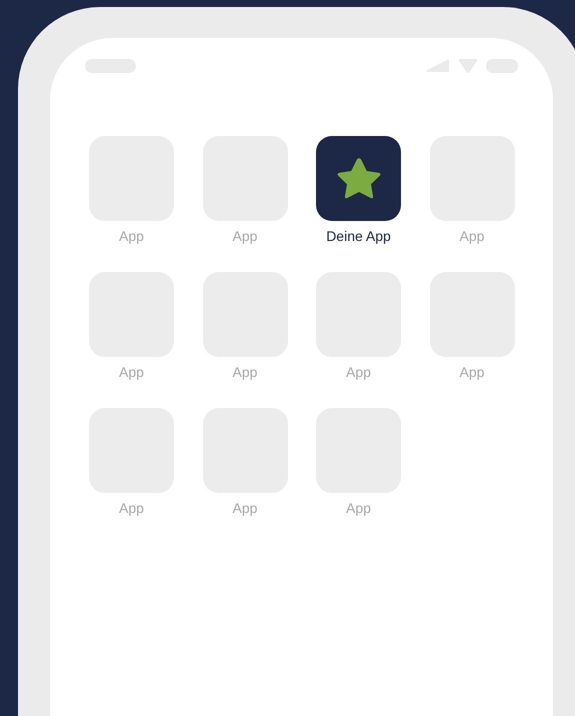 This screenshot has height=716, width=575. I want to click on app-icon, so click(358, 178).